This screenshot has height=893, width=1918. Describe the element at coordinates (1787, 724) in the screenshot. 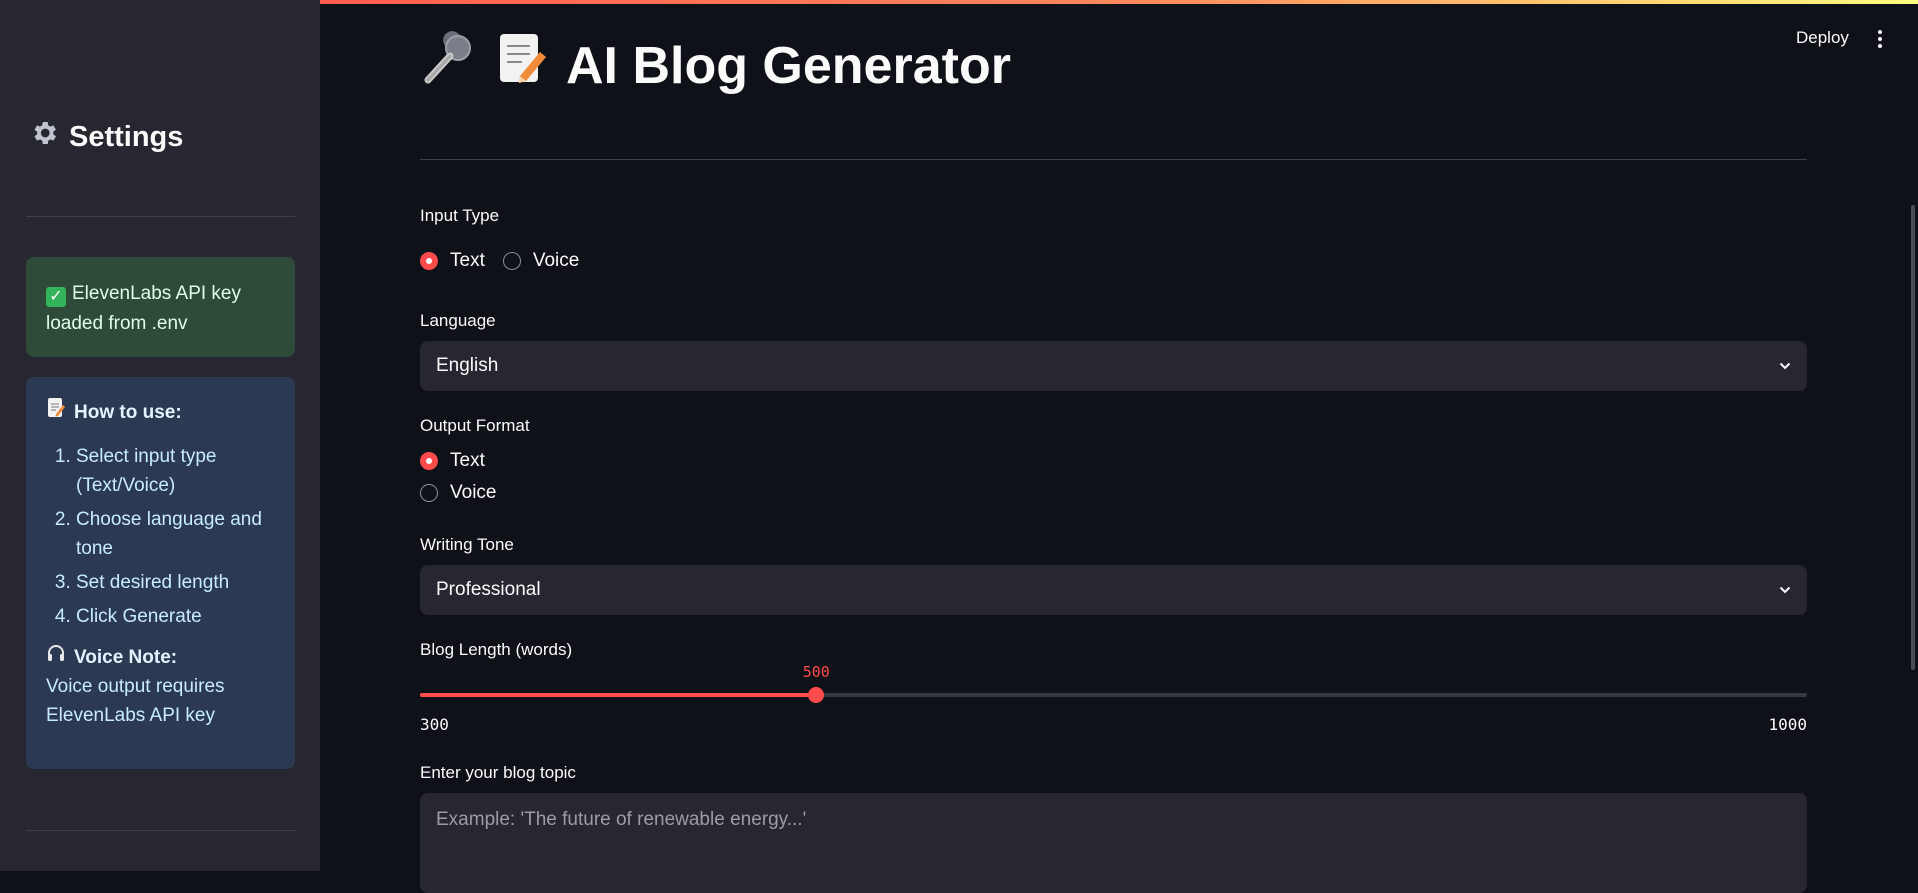

I see `slider-max-label: 1000` at that location.